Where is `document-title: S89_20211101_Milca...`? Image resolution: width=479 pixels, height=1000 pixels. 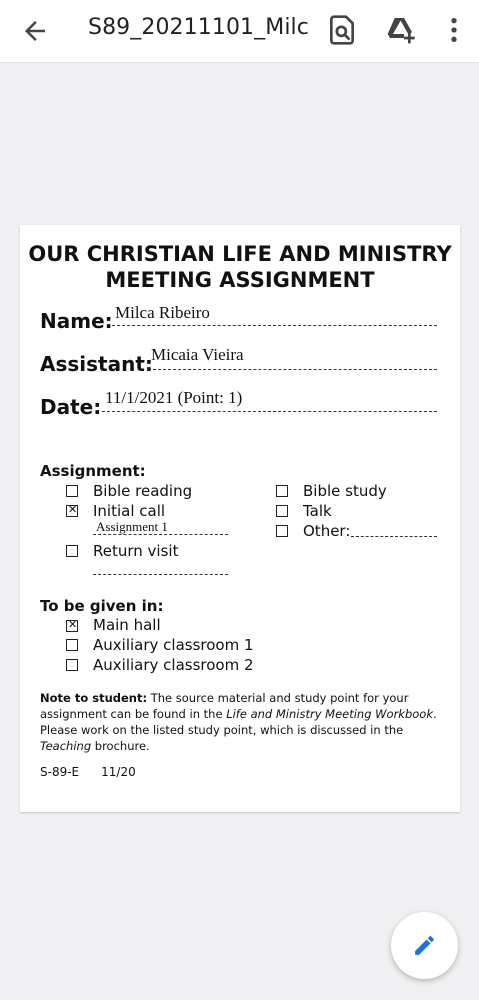
document-title: S89_20211101_Milca... is located at coordinates (198, 27).